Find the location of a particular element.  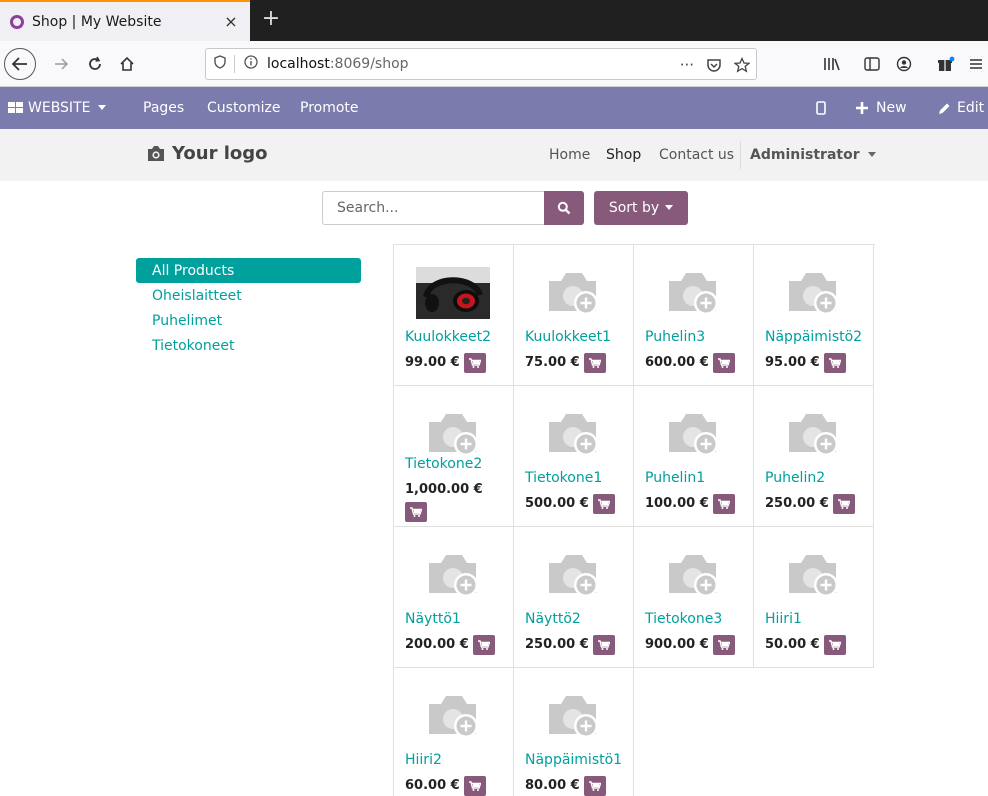

site-logo: Your logo is located at coordinates (207, 153).